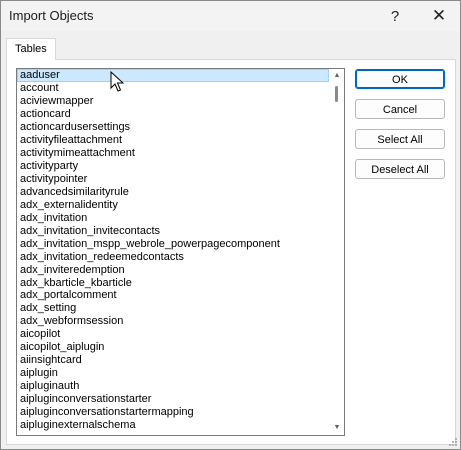 This screenshot has width=461, height=450. I want to click on close-icon: ✕, so click(439, 15).